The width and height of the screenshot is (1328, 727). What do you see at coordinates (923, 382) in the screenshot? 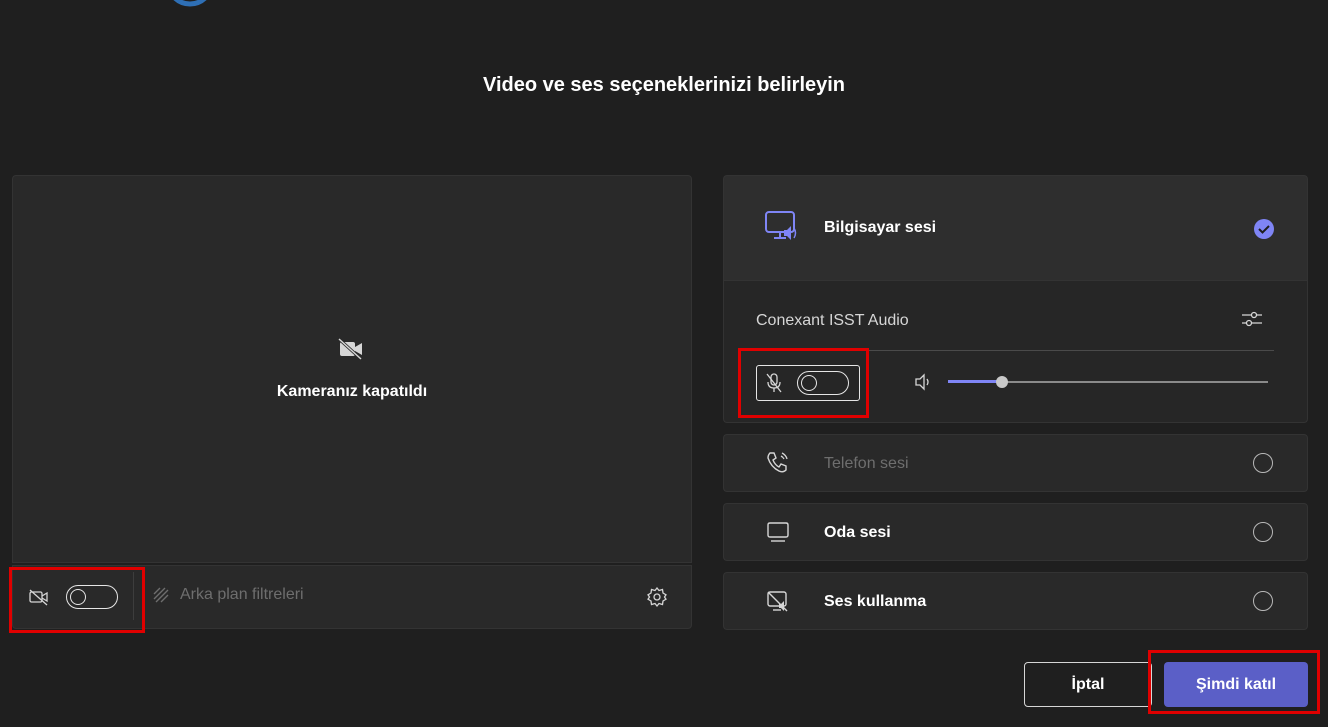
I see `speaker-icon` at bounding box center [923, 382].